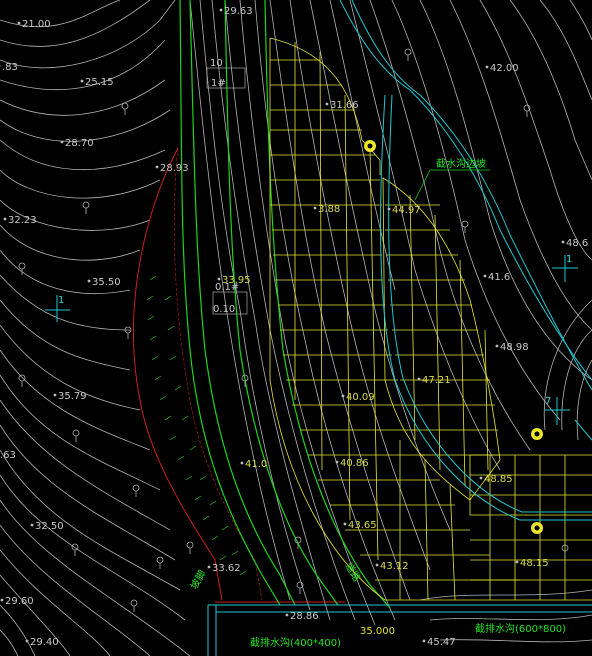 This screenshot has width=592, height=656. What do you see at coordinates (394, 566) in the screenshot?
I see `elevation-label: 43.12` at bounding box center [394, 566].